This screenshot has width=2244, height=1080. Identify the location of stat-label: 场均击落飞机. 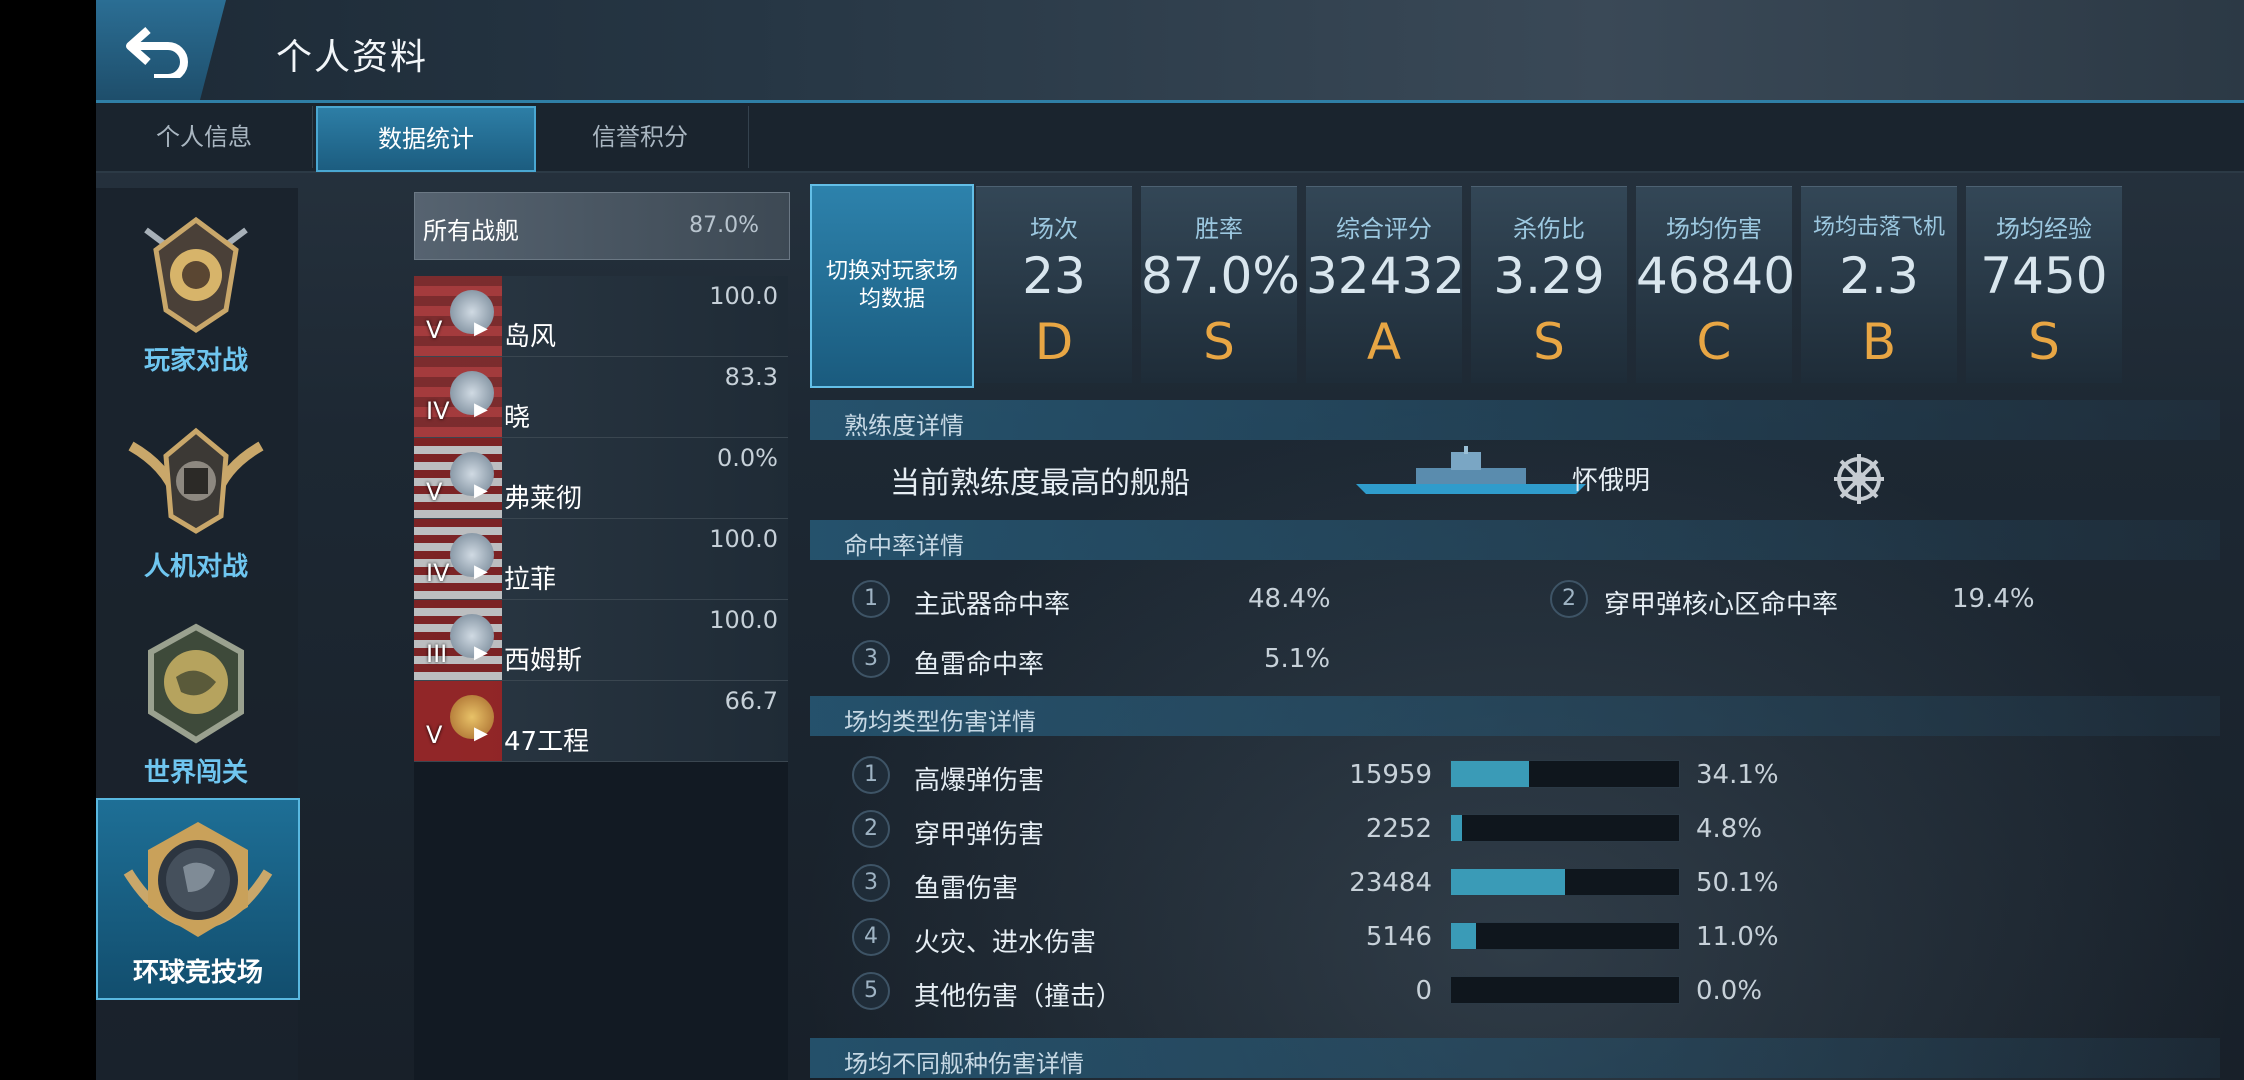
(1878, 227).